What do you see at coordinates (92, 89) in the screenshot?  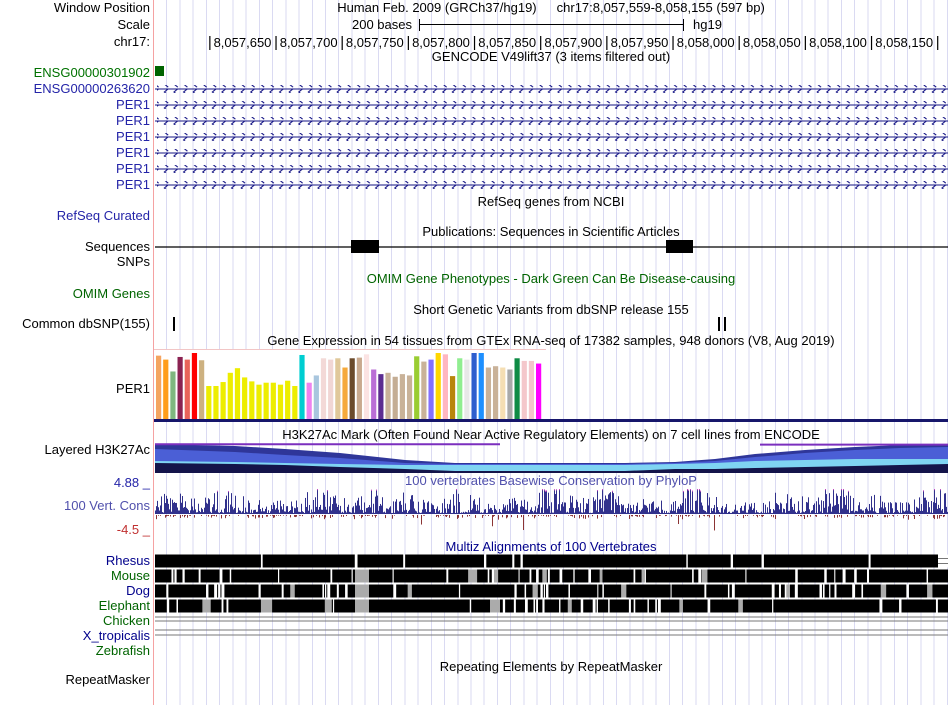 I see `gene-label-ensg00000263620: ENSG00000263620` at bounding box center [92, 89].